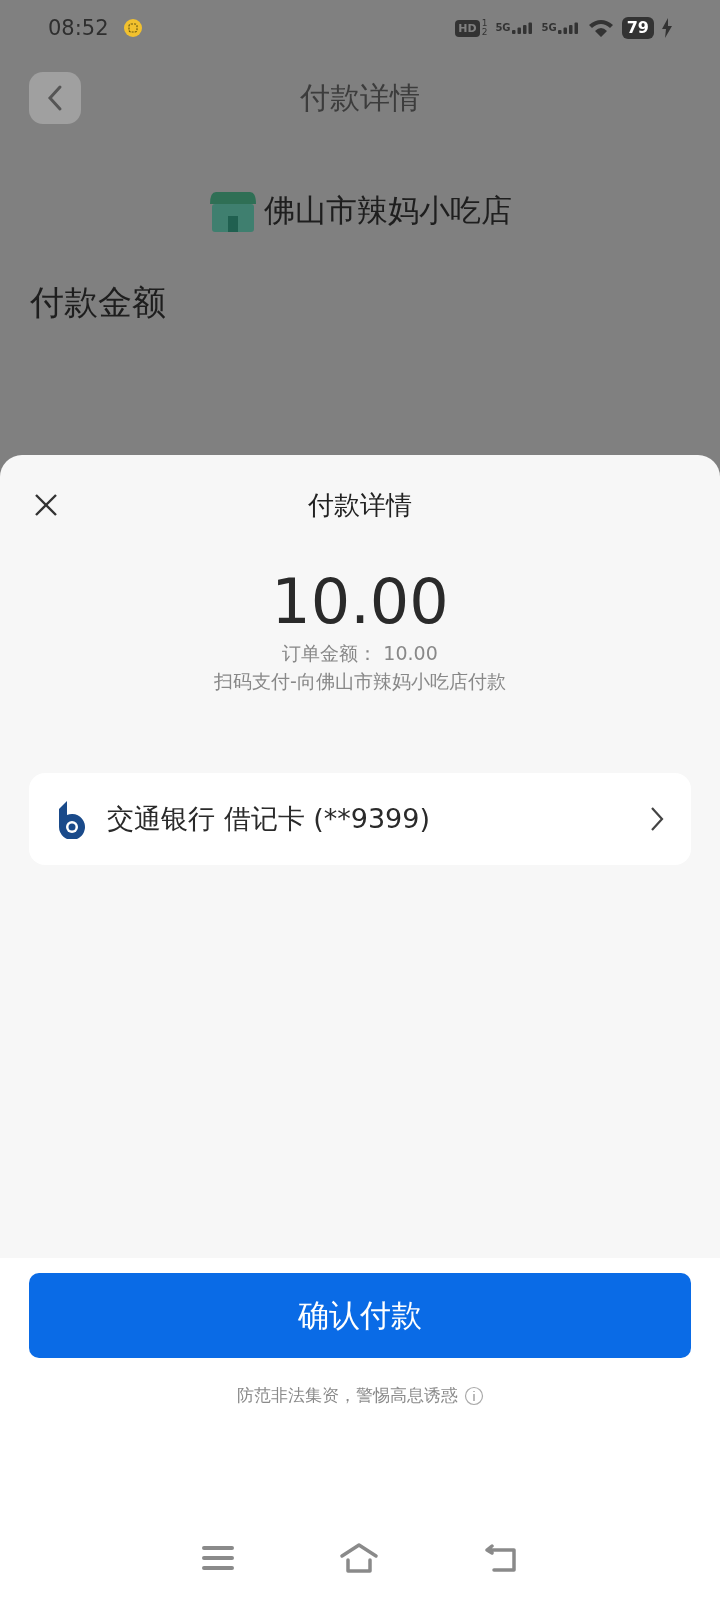 The height and width of the screenshot is (1600, 720). Describe the element at coordinates (360, 602) in the screenshot. I see `payment-amount: 10.00` at that location.